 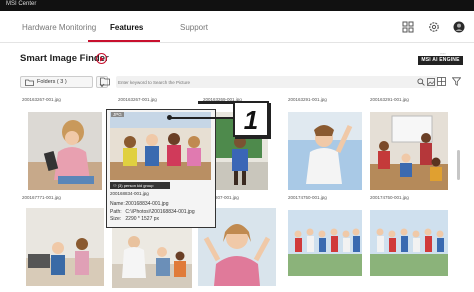 What do you see at coordinates (456, 81) in the screenshot?
I see `filter-icon` at bounding box center [456, 81].